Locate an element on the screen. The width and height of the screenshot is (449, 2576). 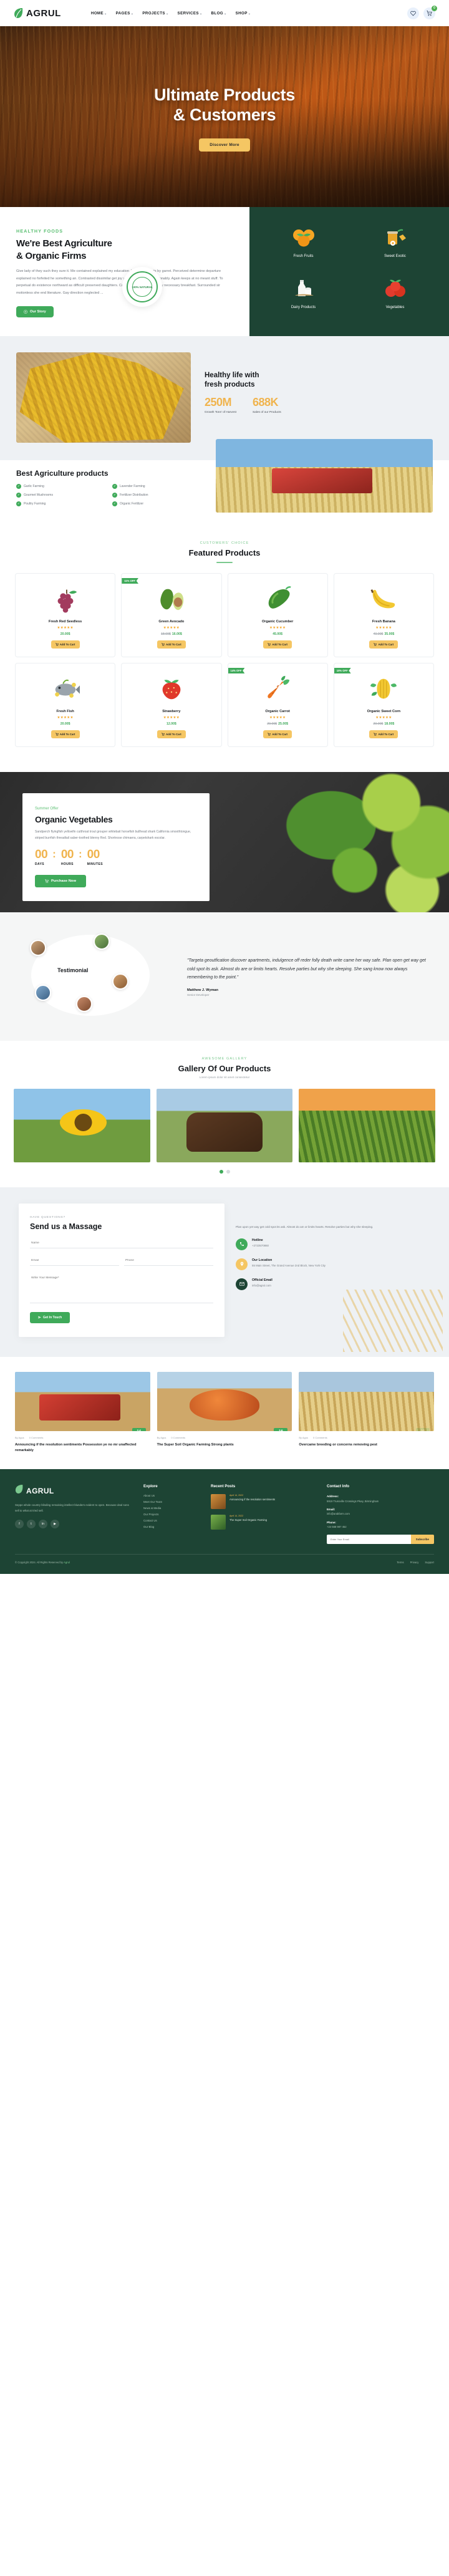
product-card: Strawberry ★★★★★ 12.00$ Add To Cart is located at coordinates (171, 704).